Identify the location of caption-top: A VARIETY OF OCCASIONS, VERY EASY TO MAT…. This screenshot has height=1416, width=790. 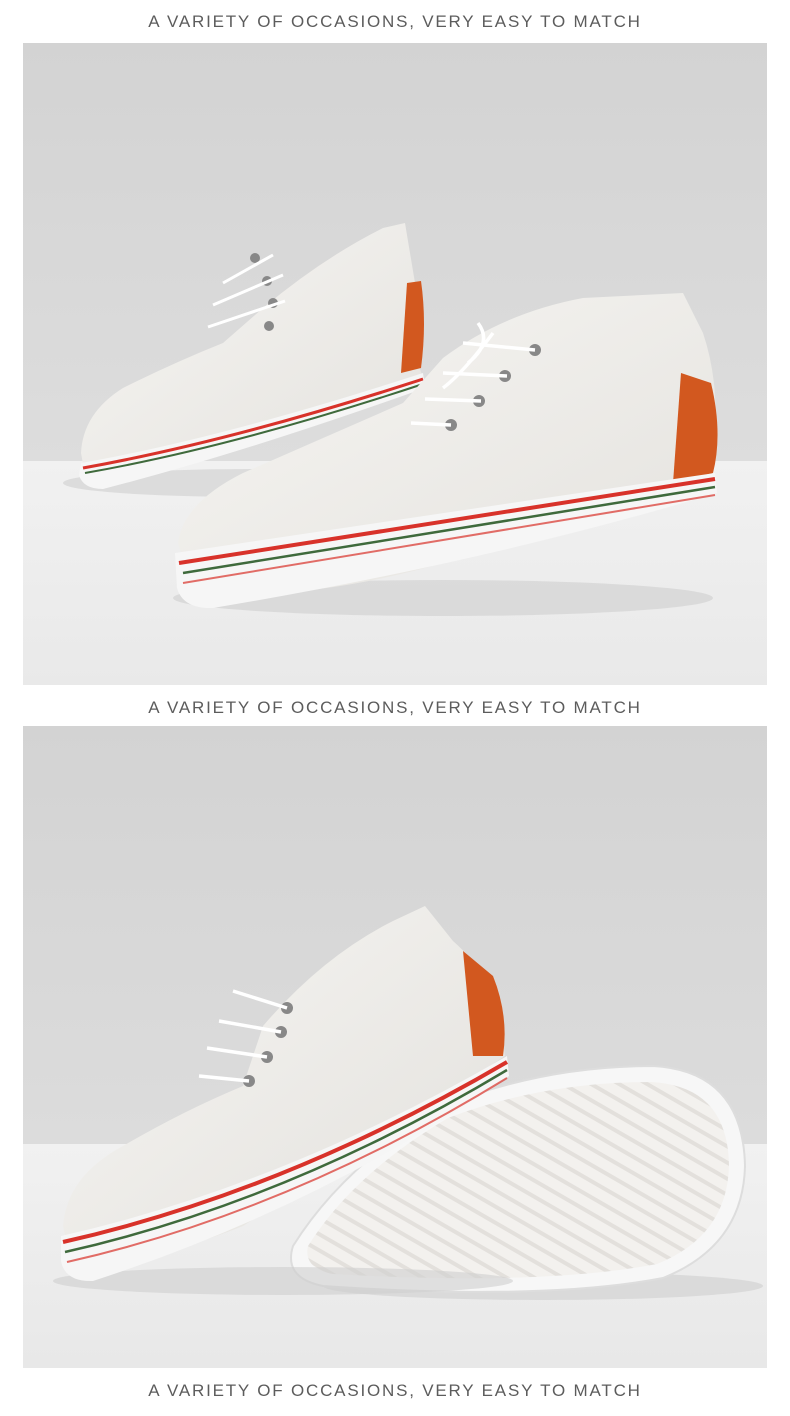
(395, 21).